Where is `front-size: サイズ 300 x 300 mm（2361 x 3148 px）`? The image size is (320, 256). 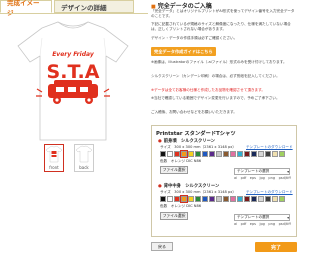
front-size: サイズ 300 x 300 mm（2361 x 3148 px） is located at coordinates (198, 147).